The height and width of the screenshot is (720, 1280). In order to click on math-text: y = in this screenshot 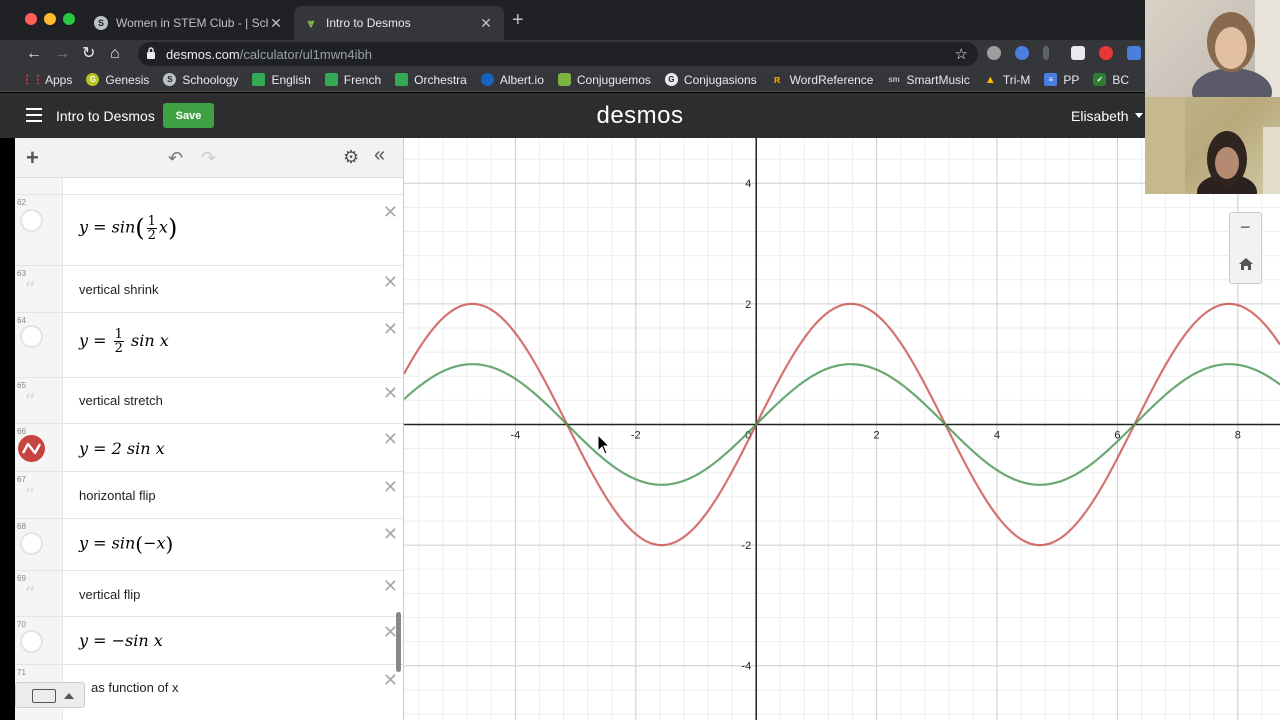, I will do `click(95, 340)`.